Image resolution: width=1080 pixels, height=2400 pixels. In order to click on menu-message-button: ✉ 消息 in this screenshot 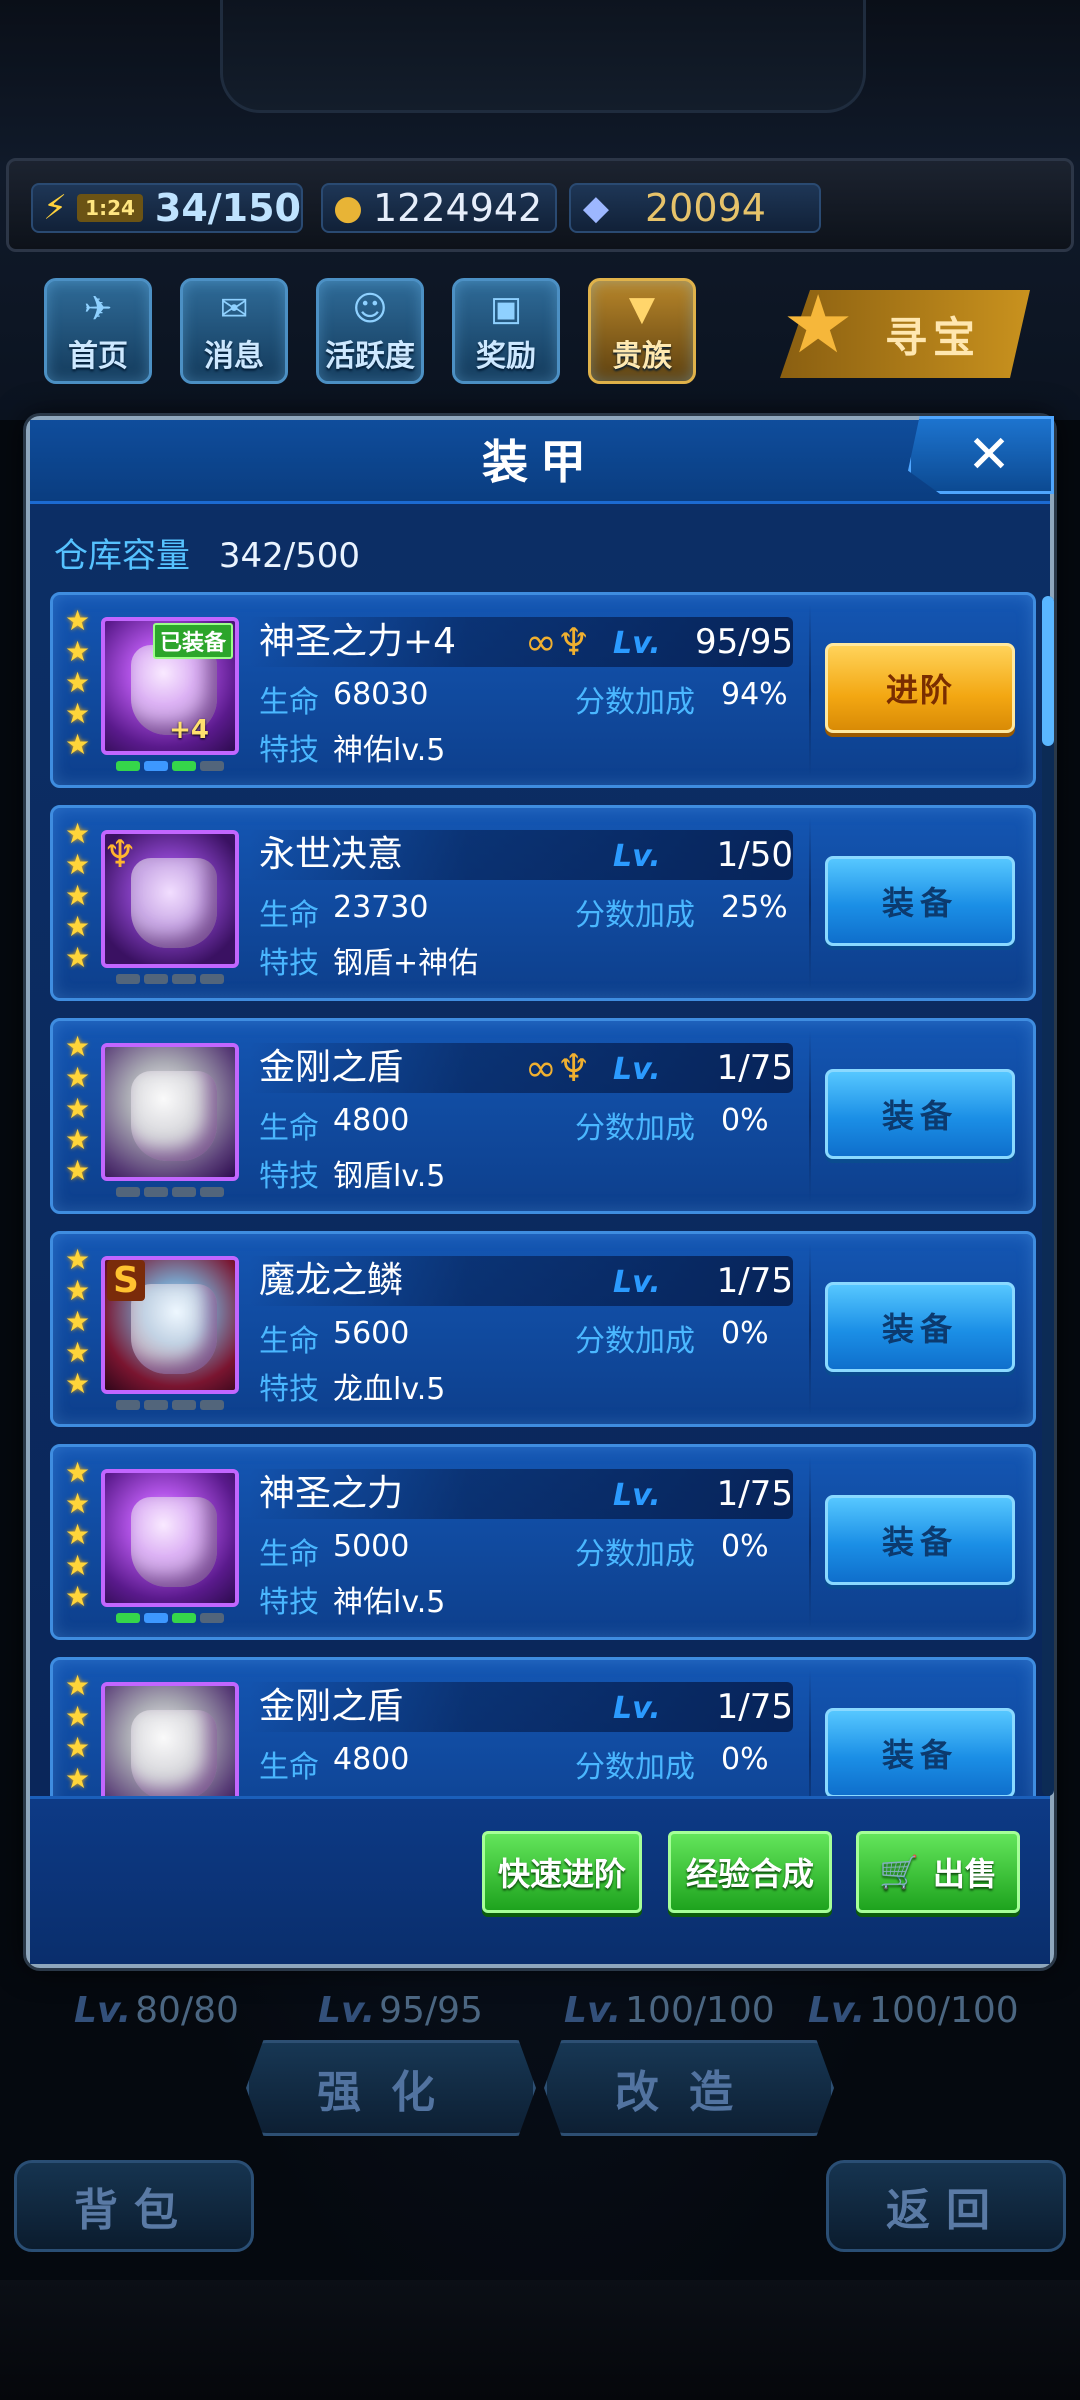, I will do `click(234, 331)`.